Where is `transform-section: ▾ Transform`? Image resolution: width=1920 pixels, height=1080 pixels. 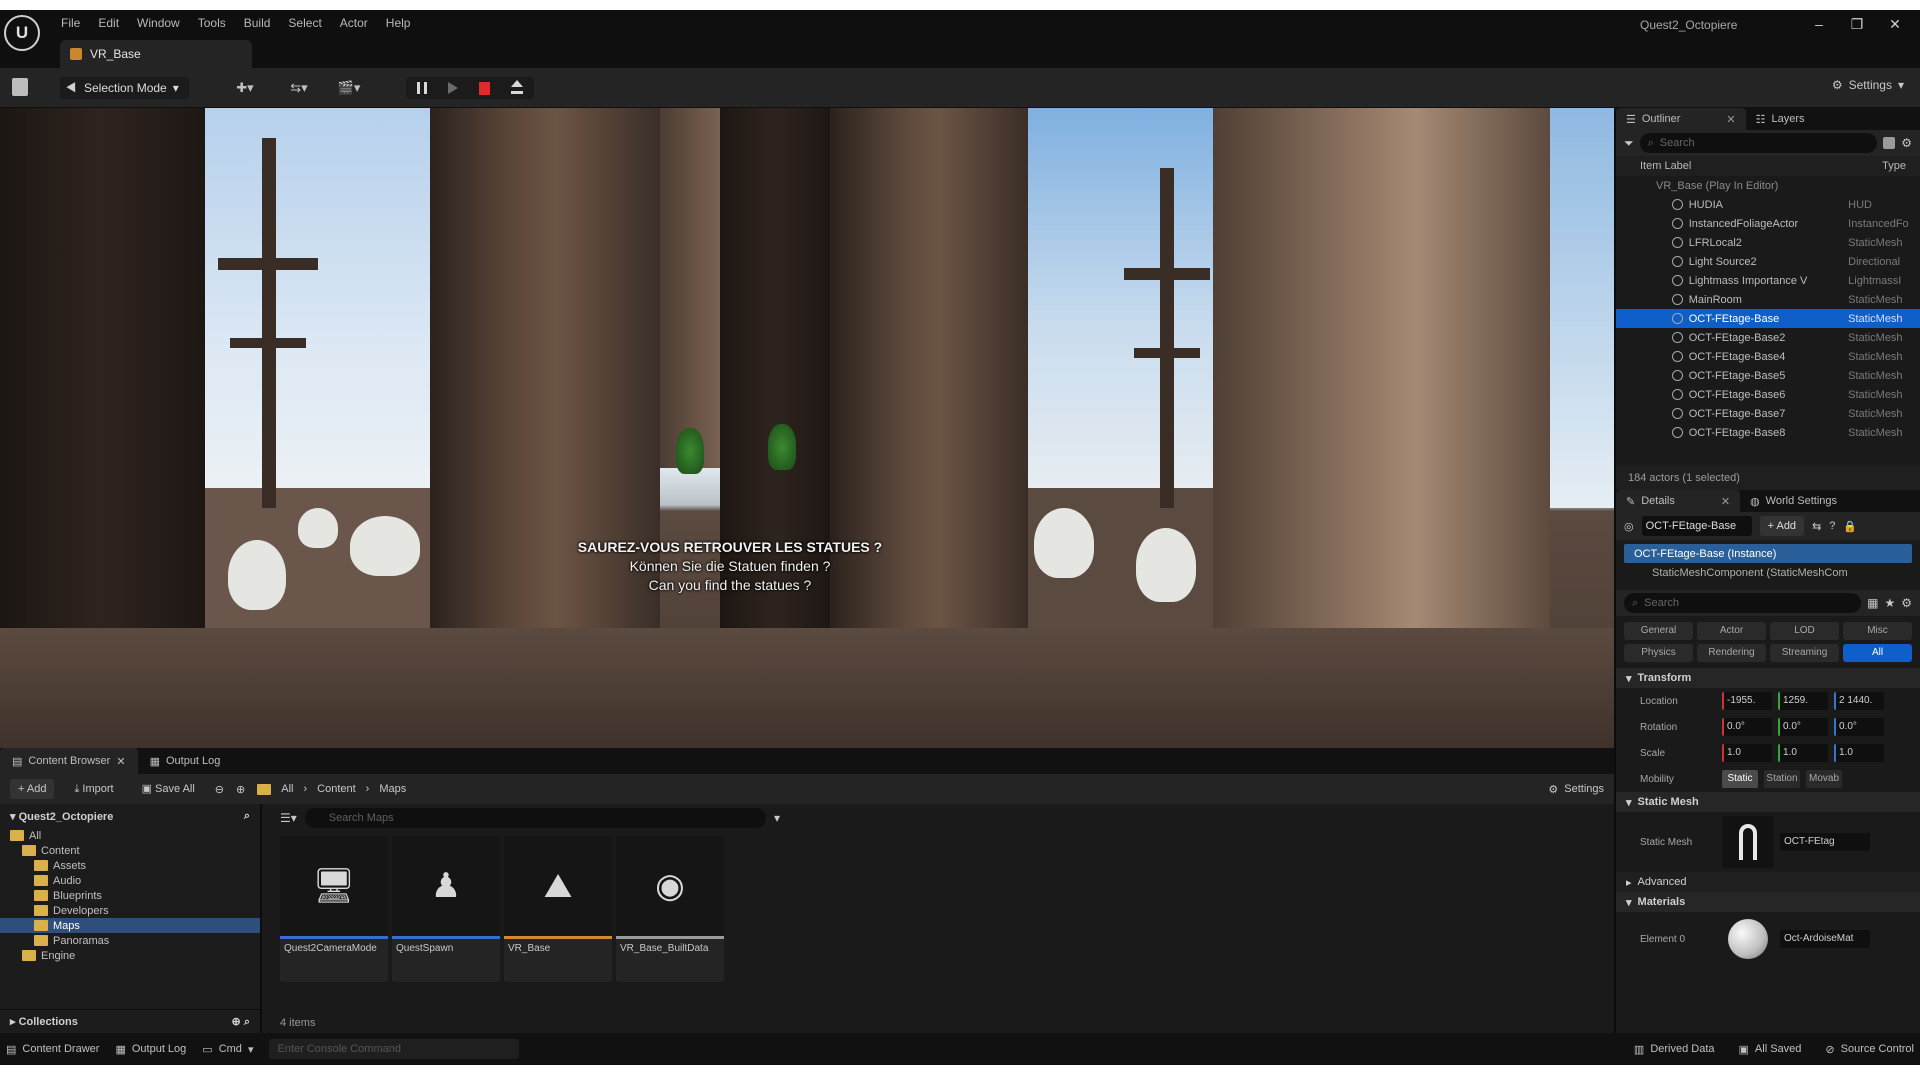
transform-section: ▾ Transform is located at coordinates (1768, 678).